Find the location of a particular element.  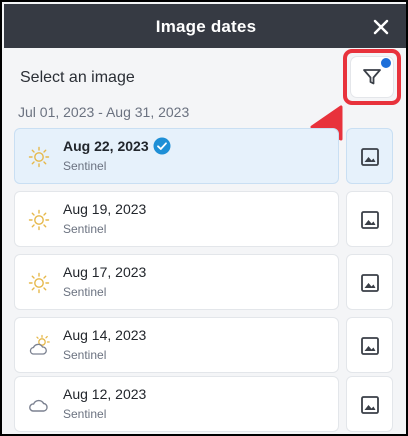

cloud-icon is located at coordinates (39, 405).